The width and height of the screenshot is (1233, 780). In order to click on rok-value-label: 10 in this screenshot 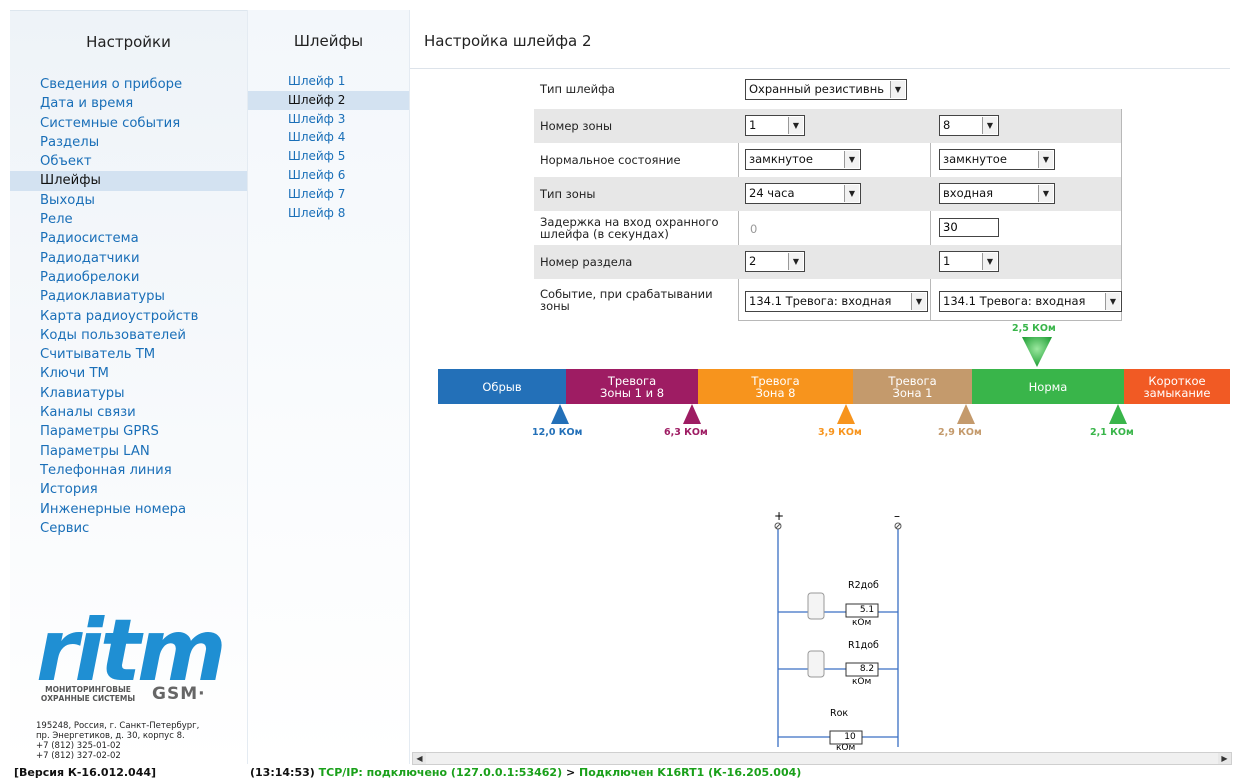, I will do `click(850, 737)`.